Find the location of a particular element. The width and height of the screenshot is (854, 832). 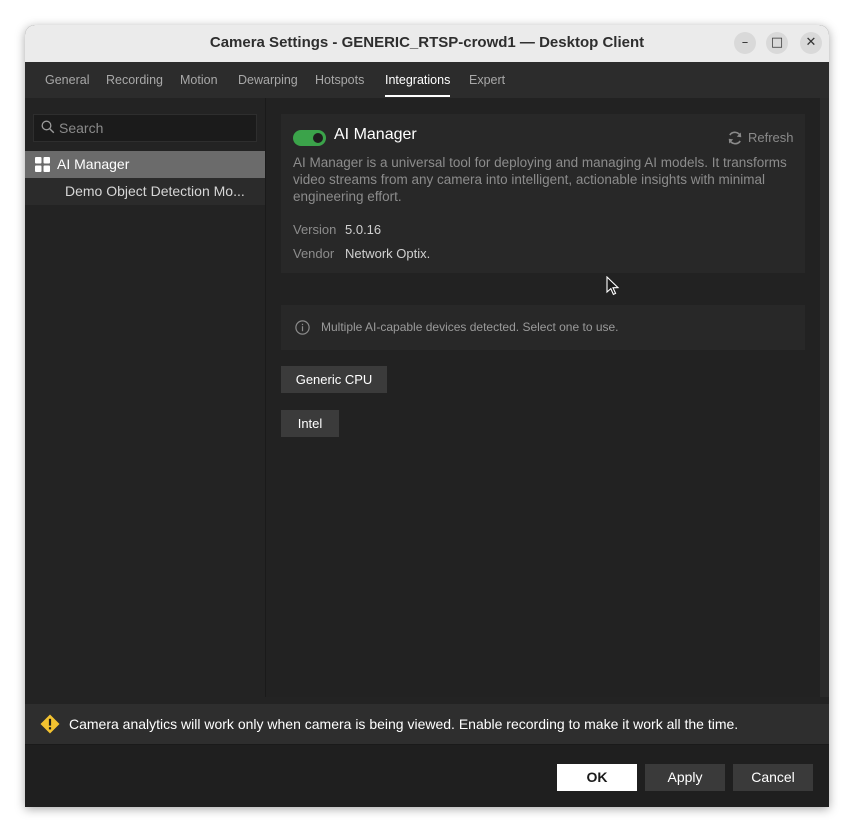

tab-recording: Recording is located at coordinates (134, 80).